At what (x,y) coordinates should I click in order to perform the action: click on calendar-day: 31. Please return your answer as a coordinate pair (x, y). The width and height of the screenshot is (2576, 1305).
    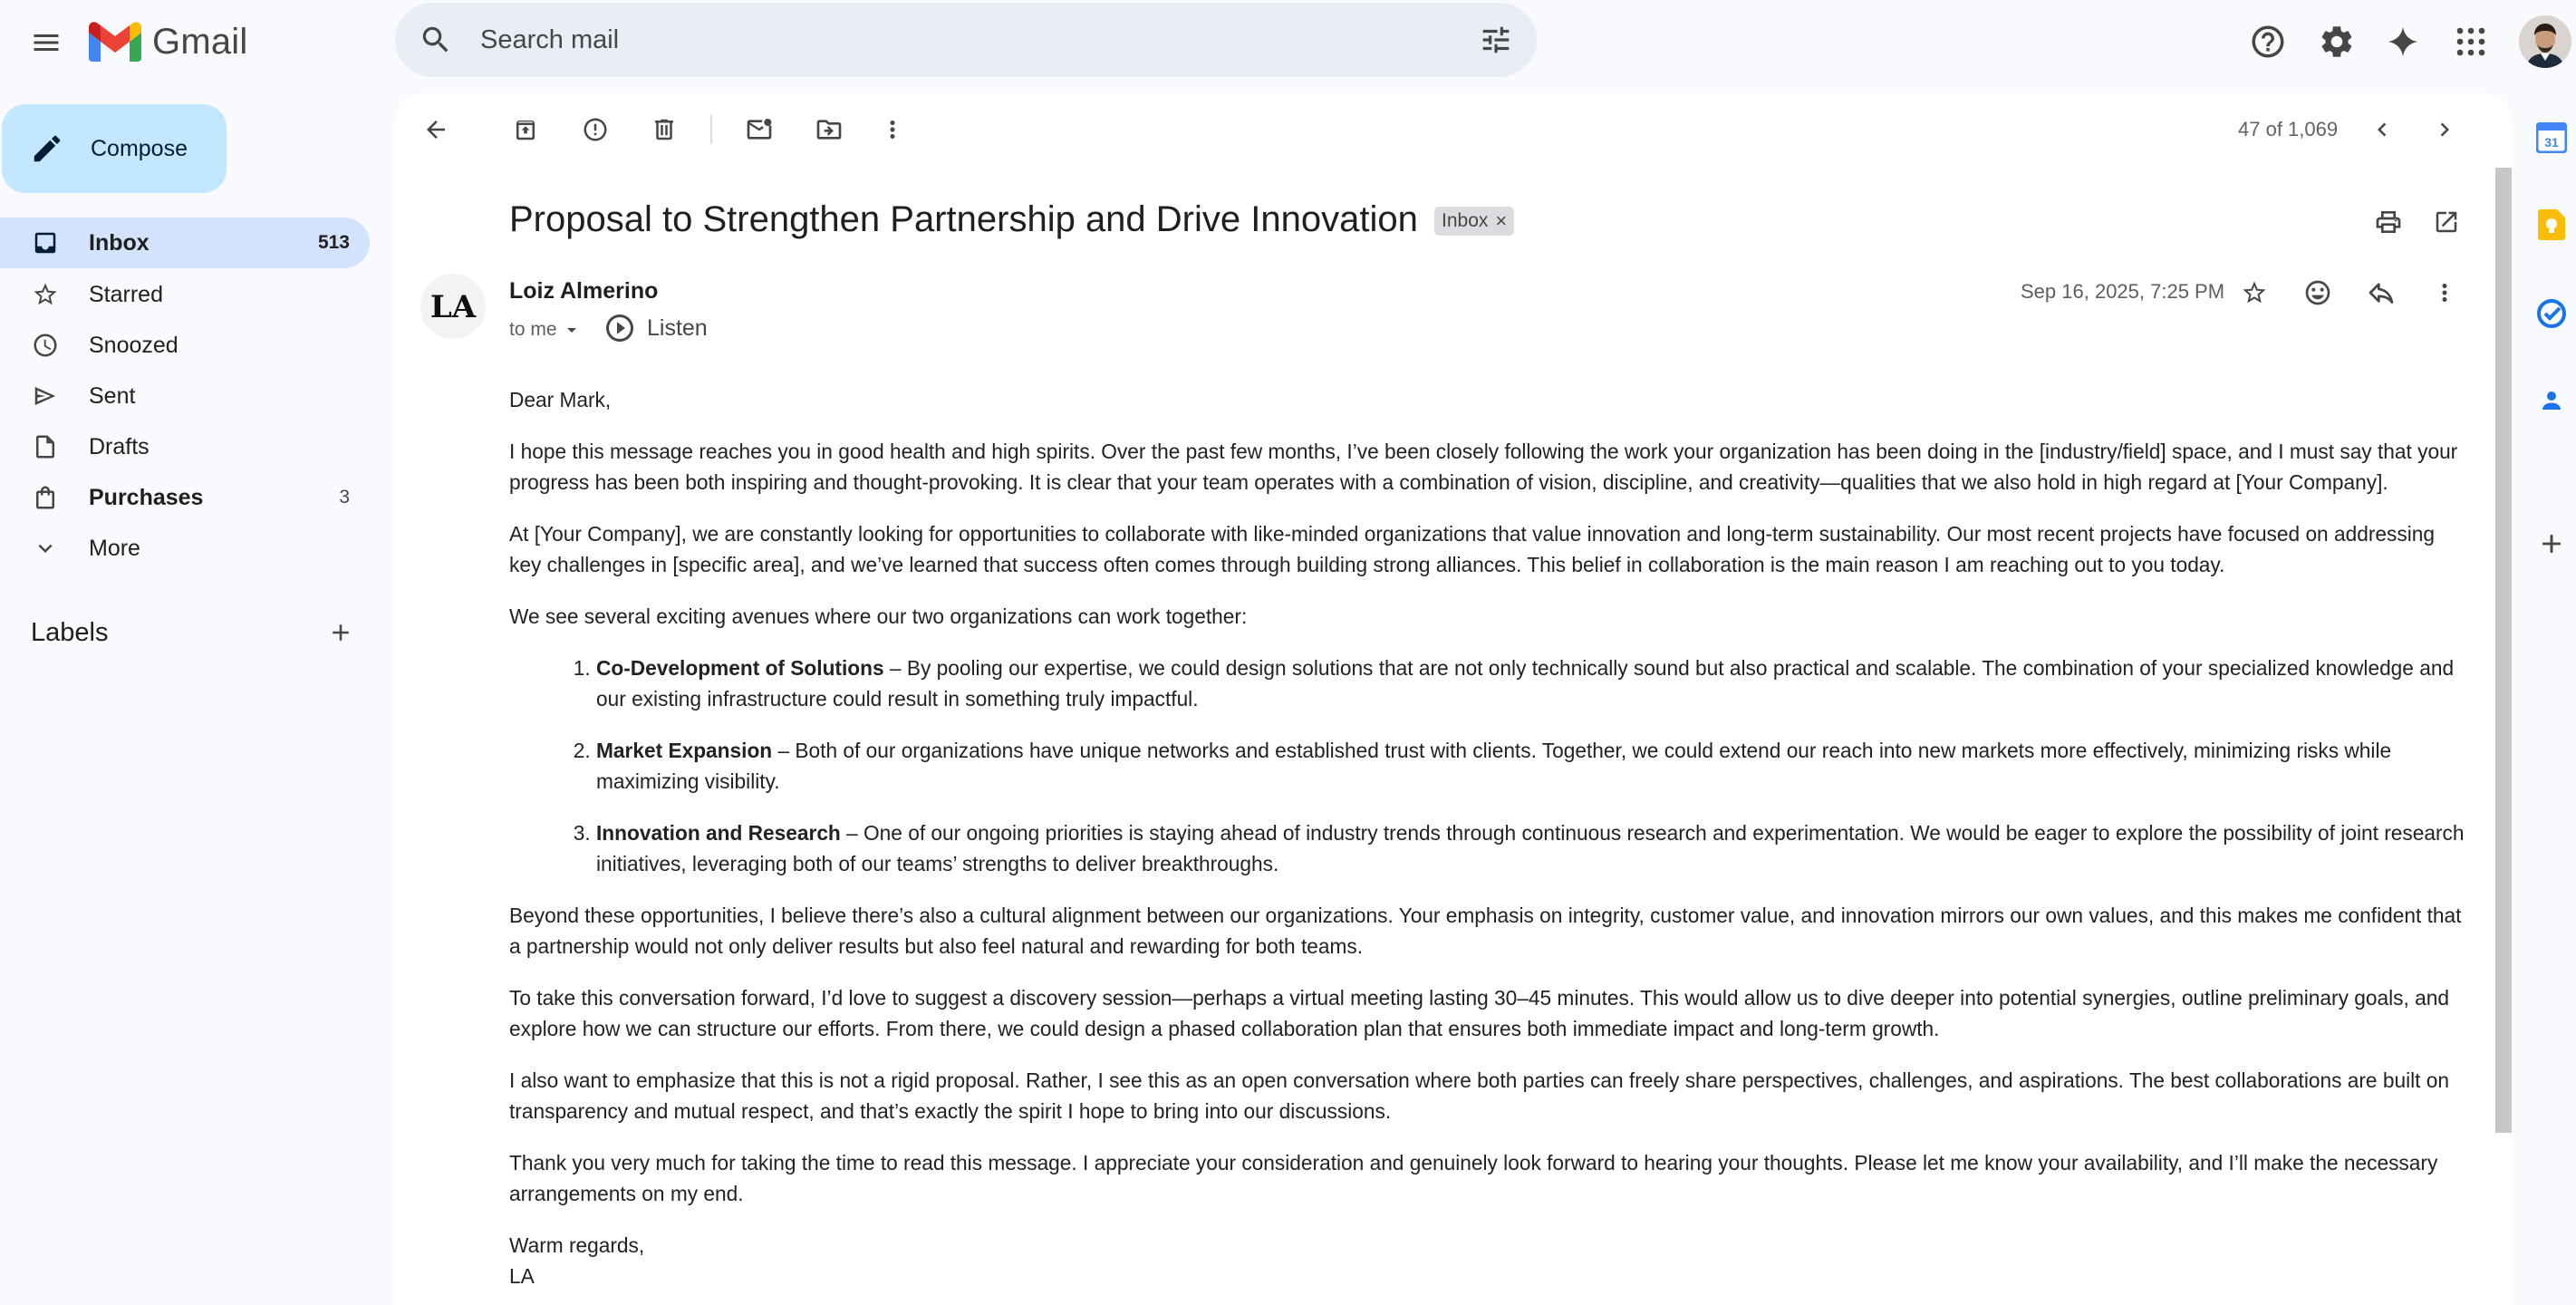
    Looking at the image, I should click on (2551, 142).